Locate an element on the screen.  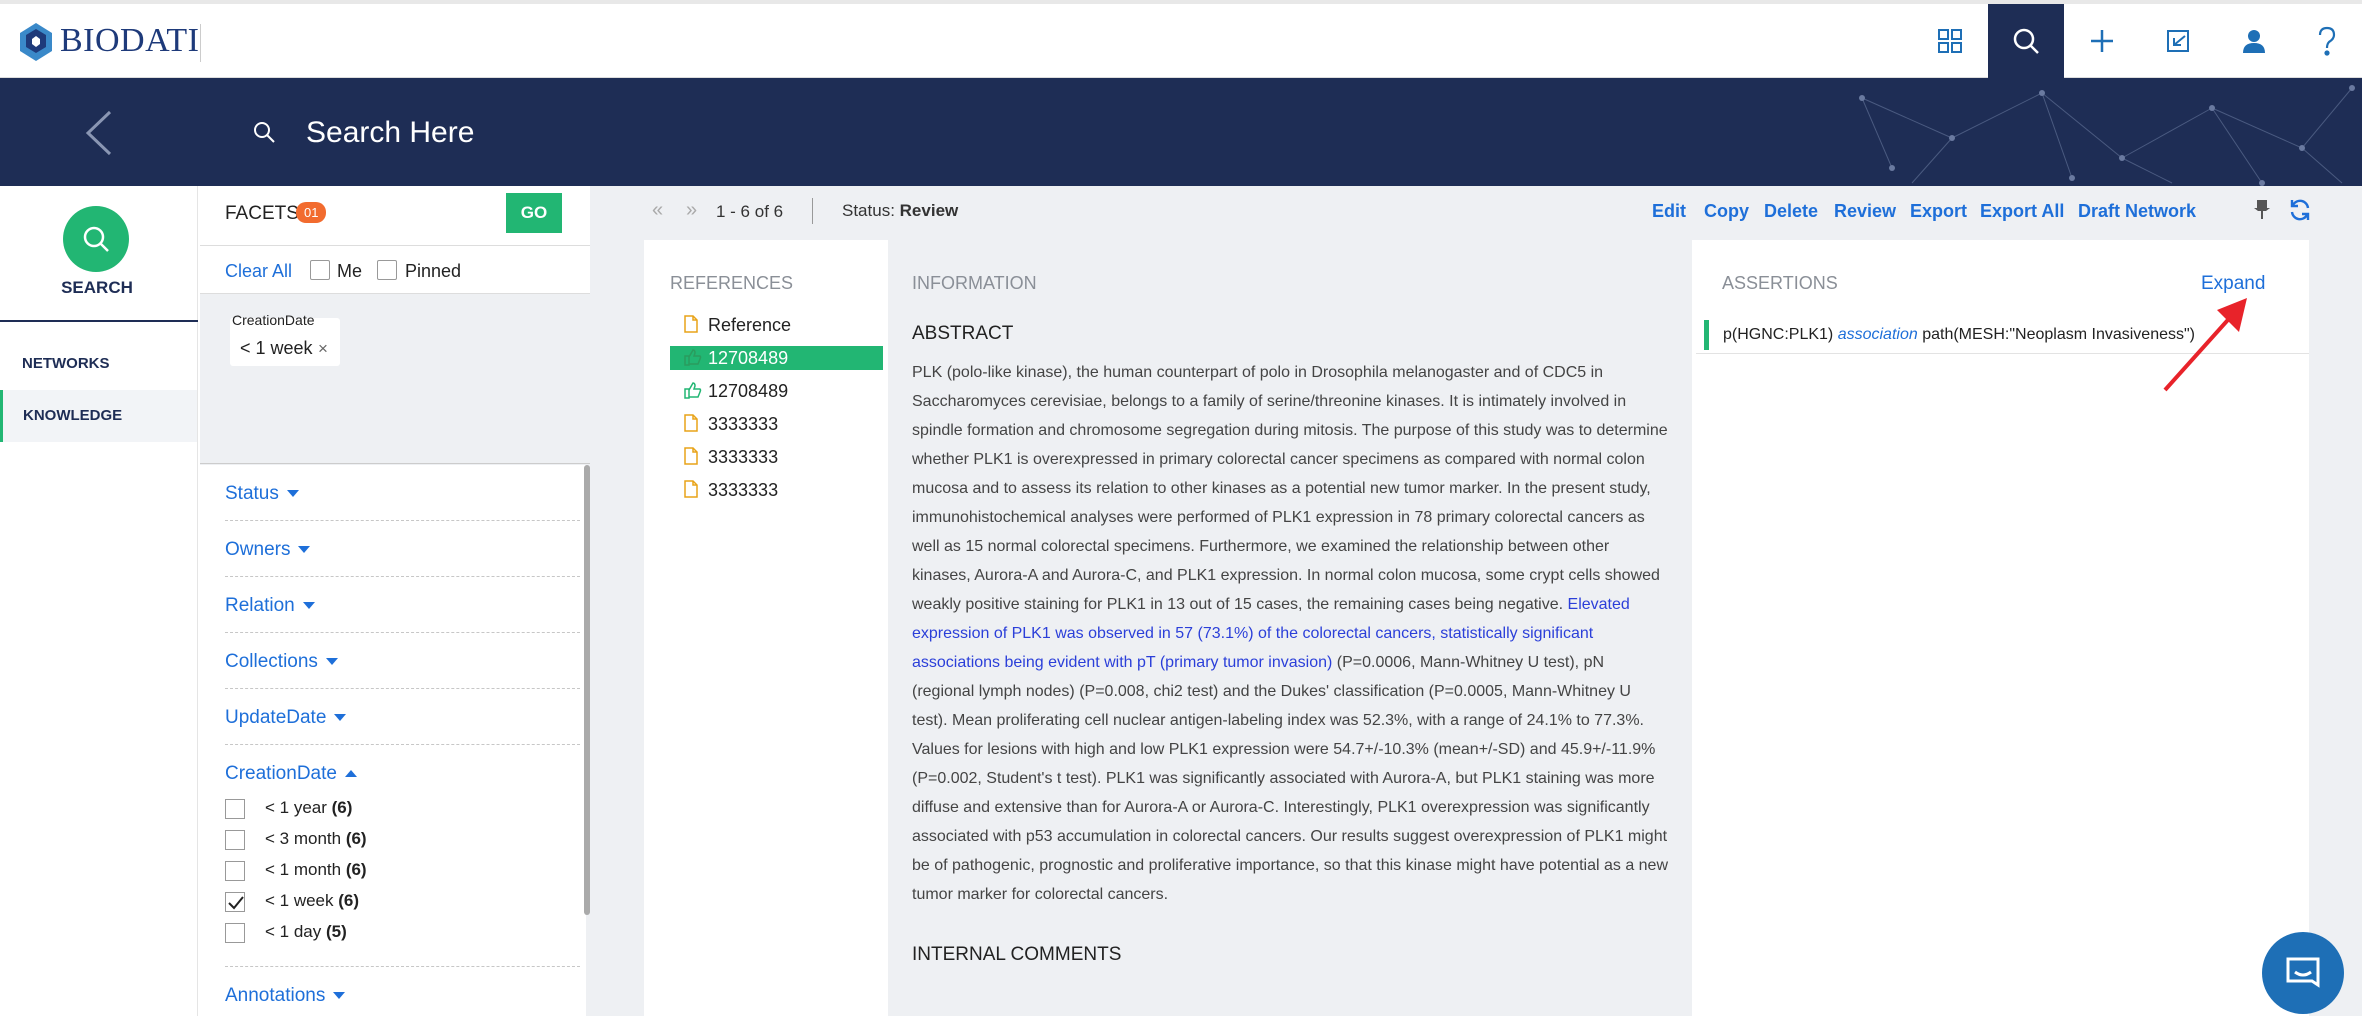
left-nav: SEARCH NETWORKS KNOWLEDGE is located at coordinates (99, 601).